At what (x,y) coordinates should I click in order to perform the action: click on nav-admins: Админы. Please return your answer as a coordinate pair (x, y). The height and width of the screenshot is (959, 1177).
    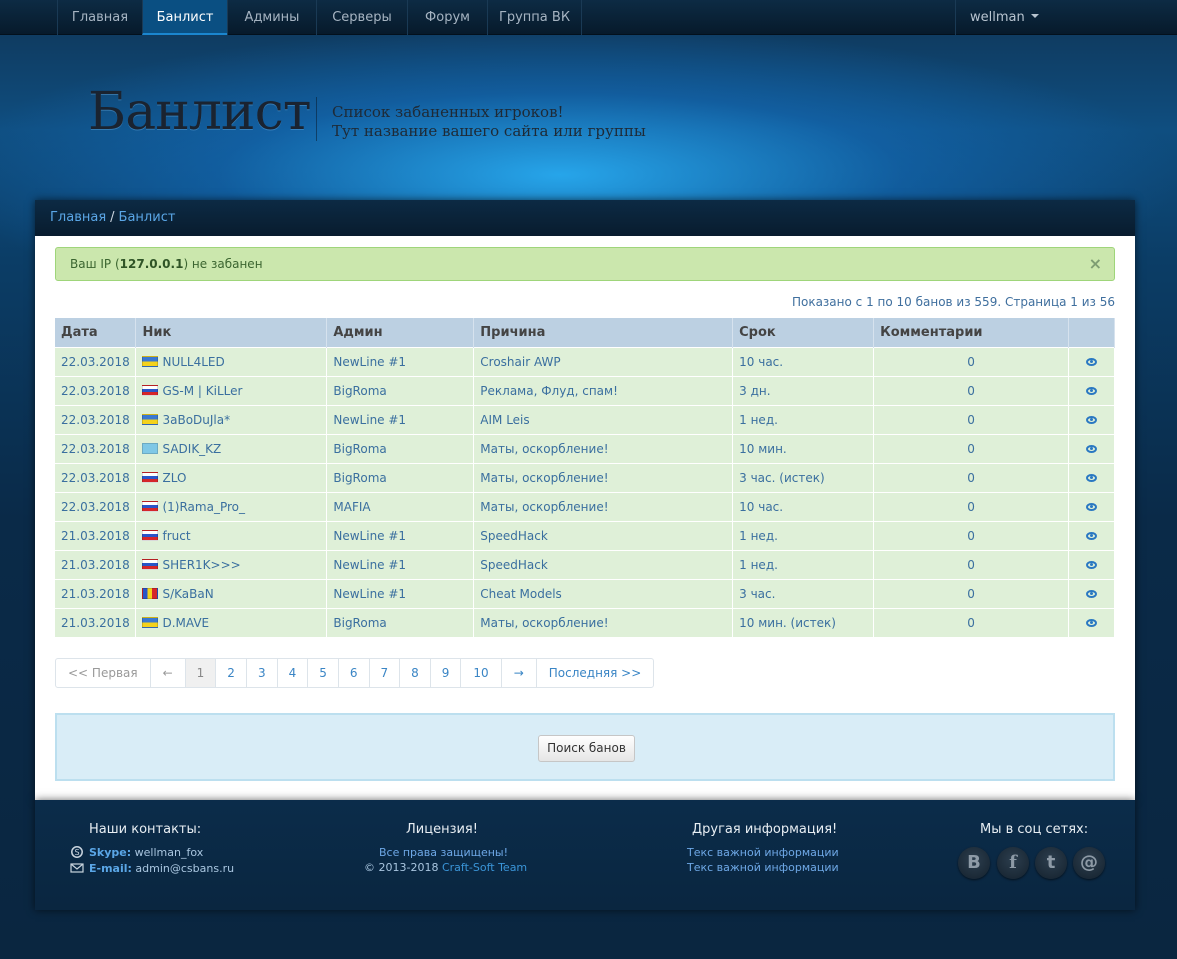
    Looking at the image, I should click on (271, 17).